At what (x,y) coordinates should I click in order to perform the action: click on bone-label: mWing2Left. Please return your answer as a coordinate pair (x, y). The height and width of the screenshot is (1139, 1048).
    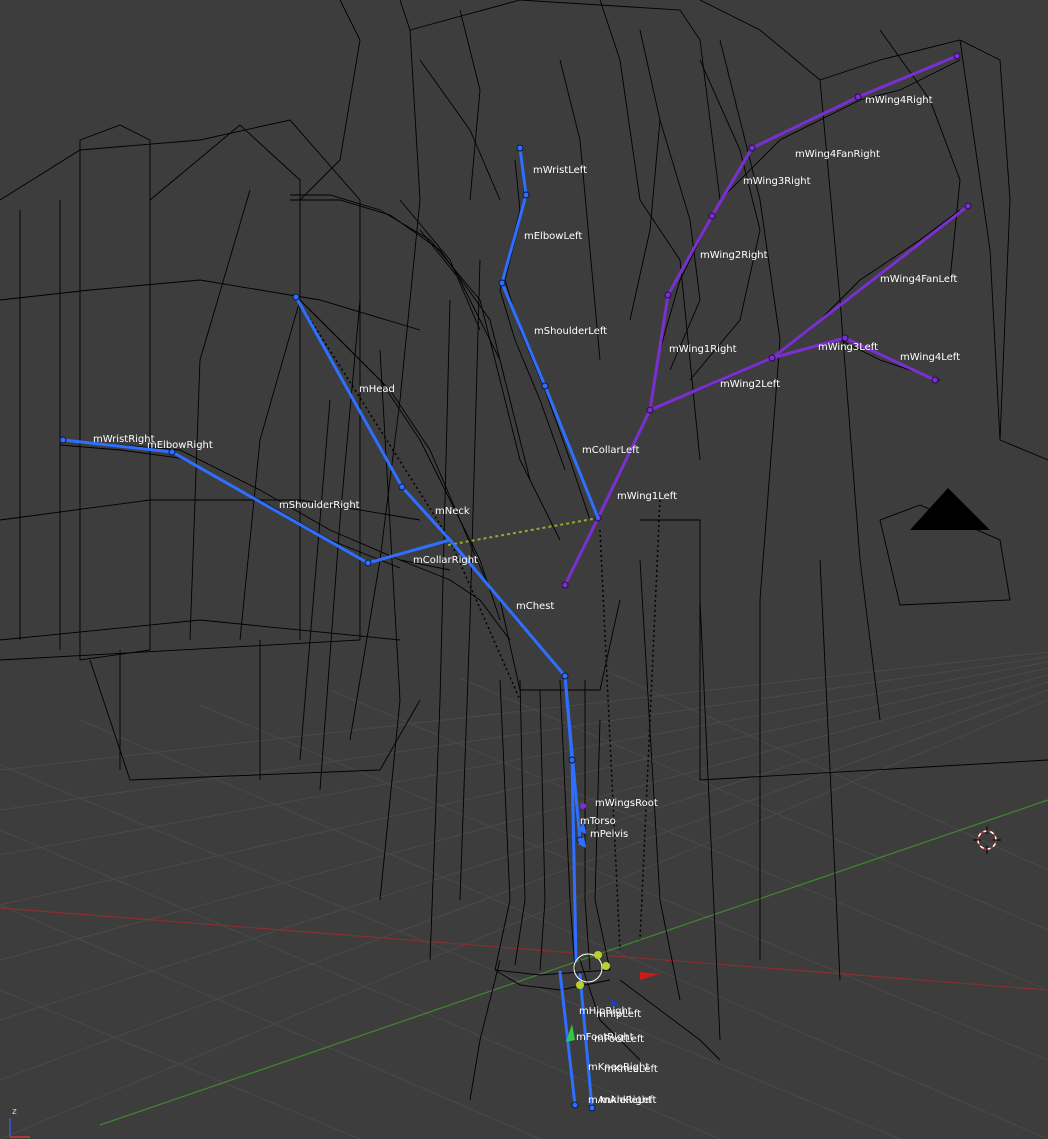
    Looking at the image, I should click on (750, 384).